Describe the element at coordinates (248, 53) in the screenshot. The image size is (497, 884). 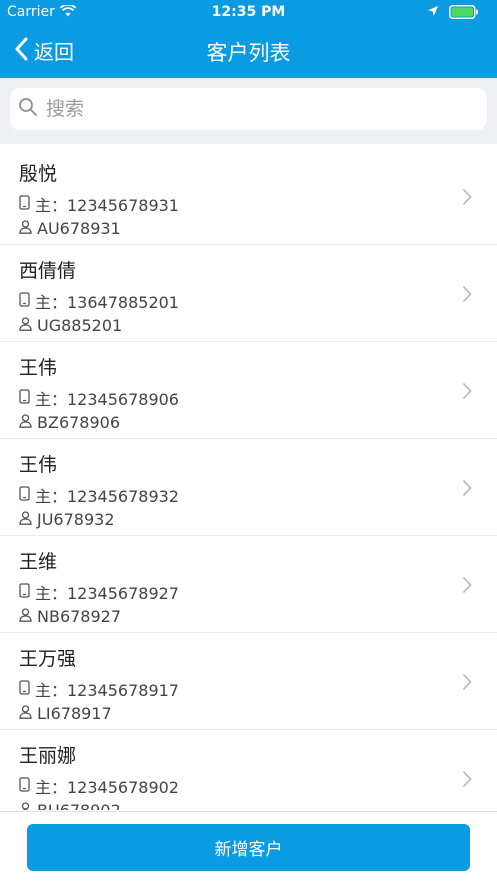
I see `page-title: 客户列表` at that location.